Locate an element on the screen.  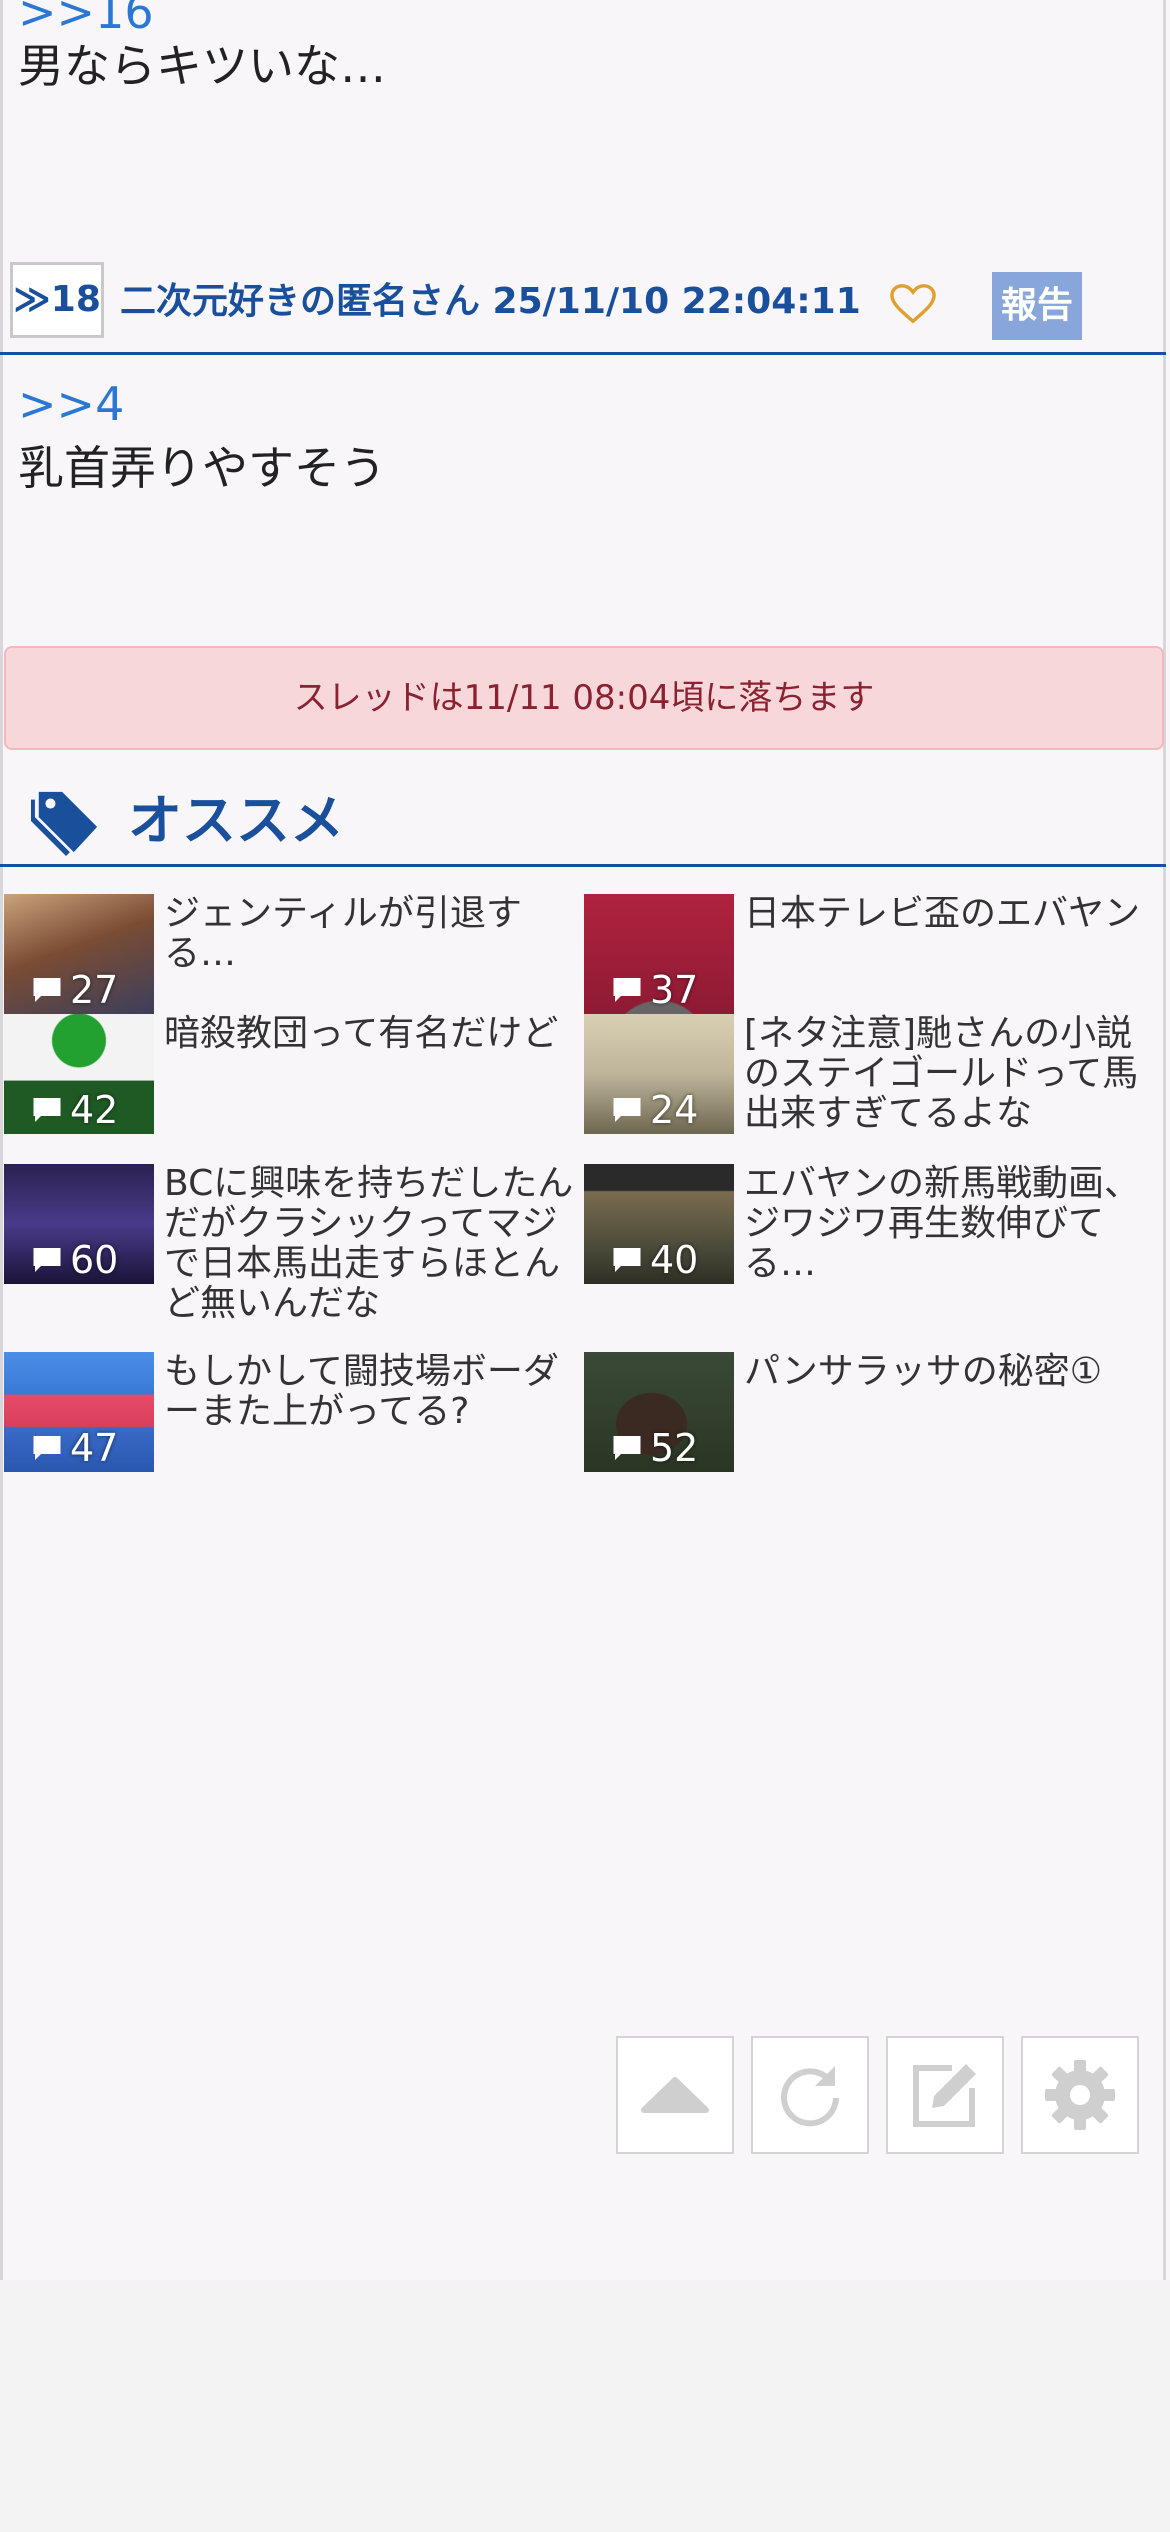
settings-button is located at coordinates (1080, 2095).